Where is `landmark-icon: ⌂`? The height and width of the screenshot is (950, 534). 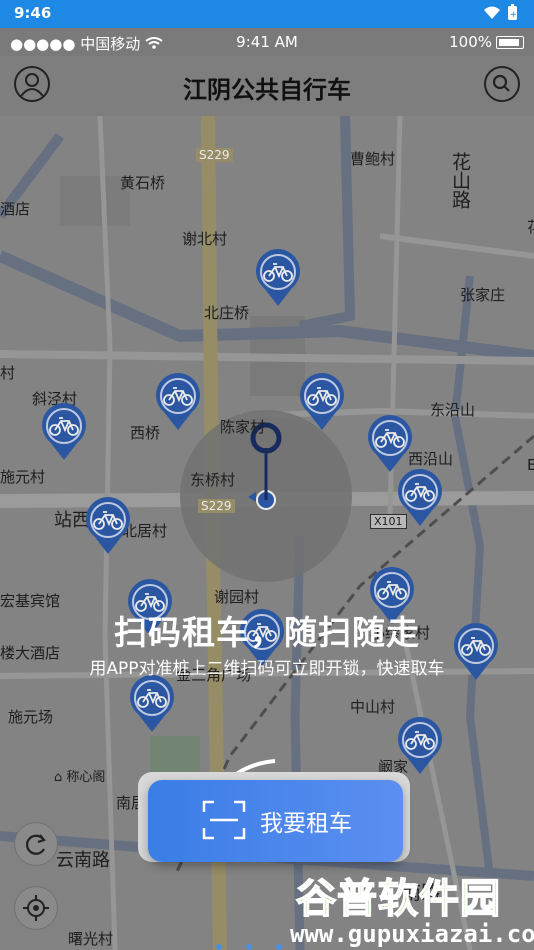 landmark-icon: ⌂ is located at coordinates (60, 777).